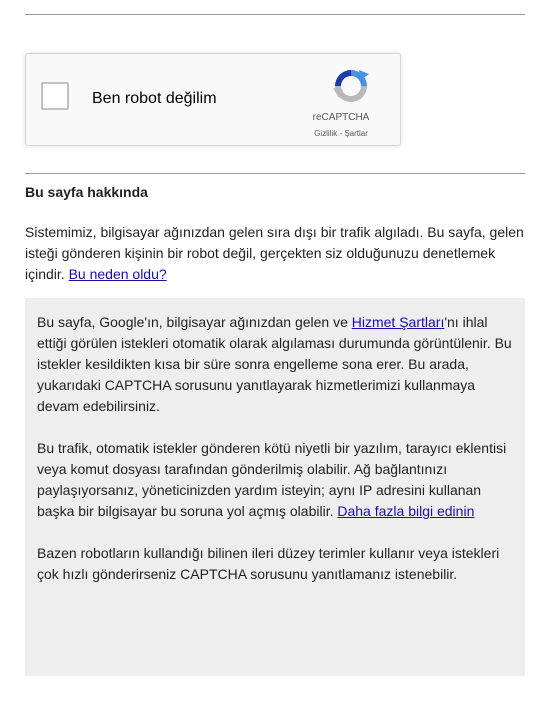  What do you see at coordinates (398, 322) in the screenshot?
I see `terms-of-service-link: Hizmet Şartları` at bounding box center [398, 322].